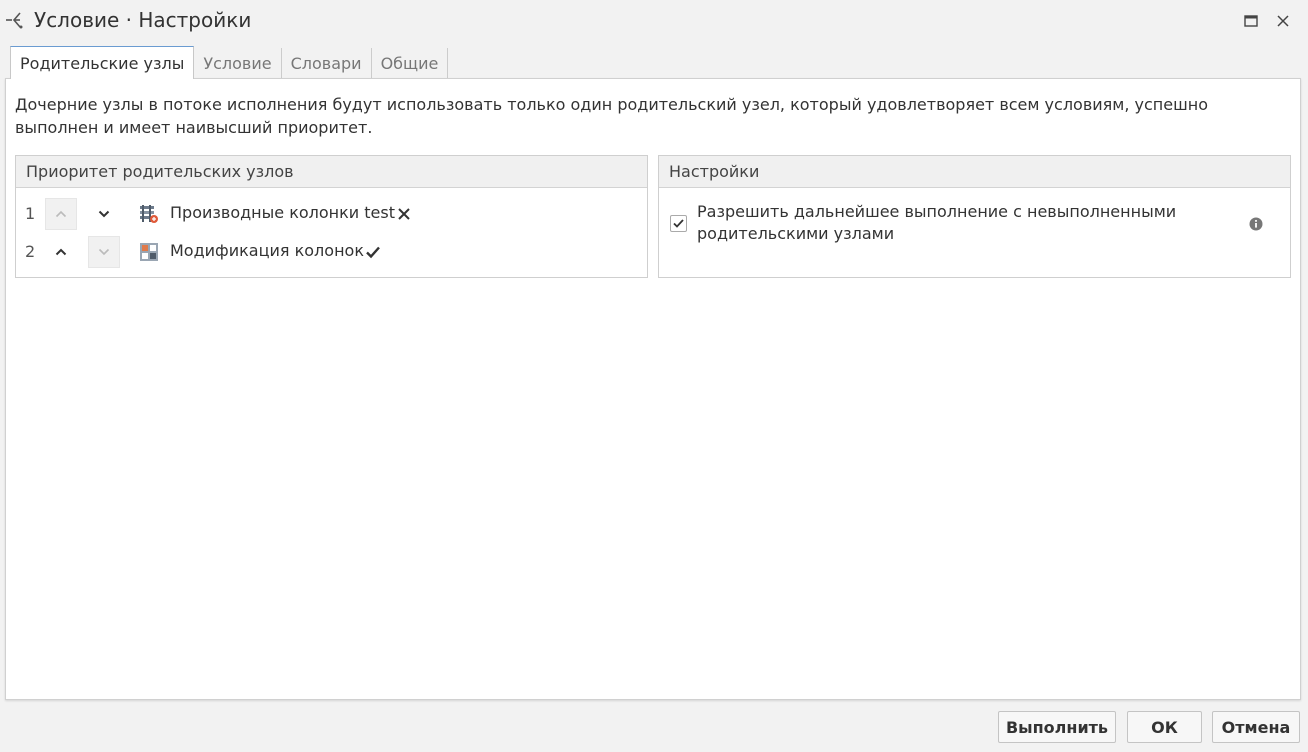  Describe the element at coordinates (282, 212) in the screenshot. I see `node-label: Производные колонки test` at that location.